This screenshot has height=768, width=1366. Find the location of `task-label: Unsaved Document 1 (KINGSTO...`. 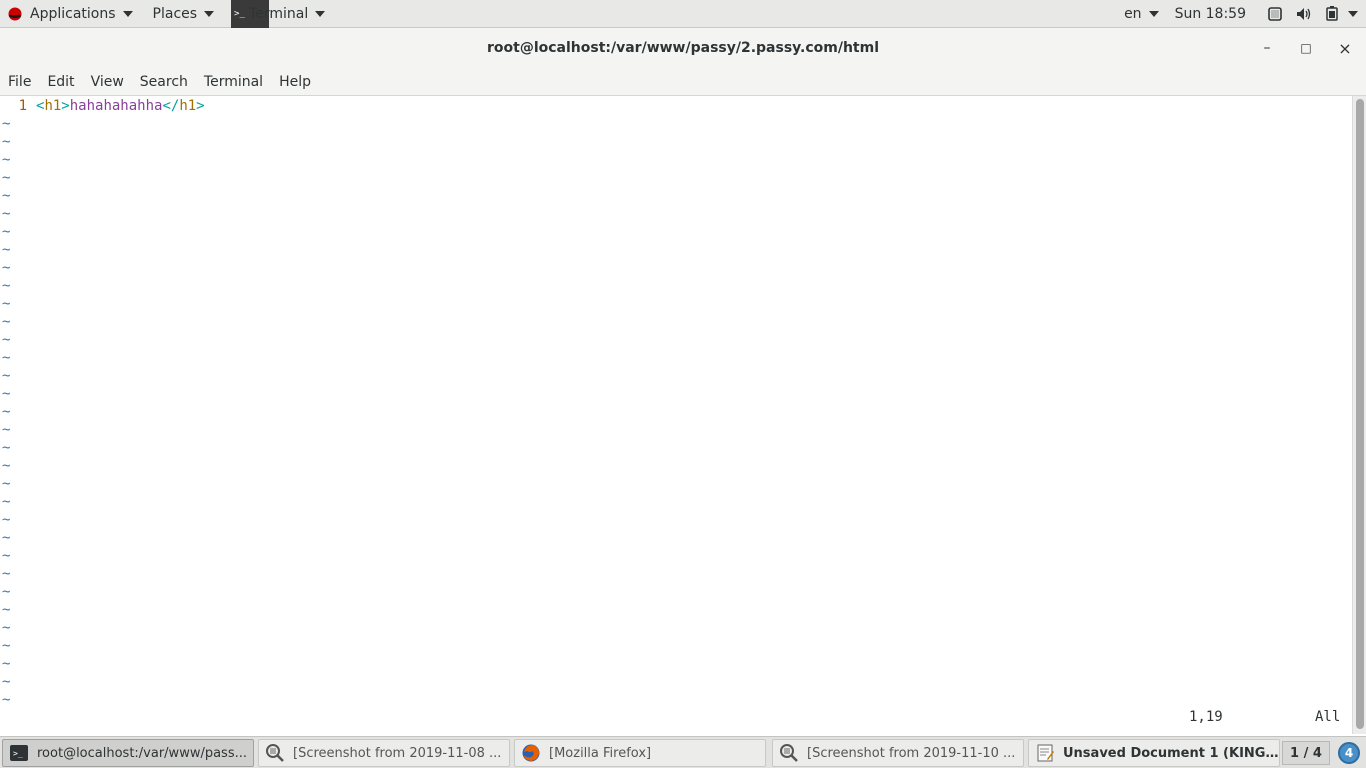

task-label: Unsaved Document 1 (KINGSTO... is located at coordinates (1171, 753).